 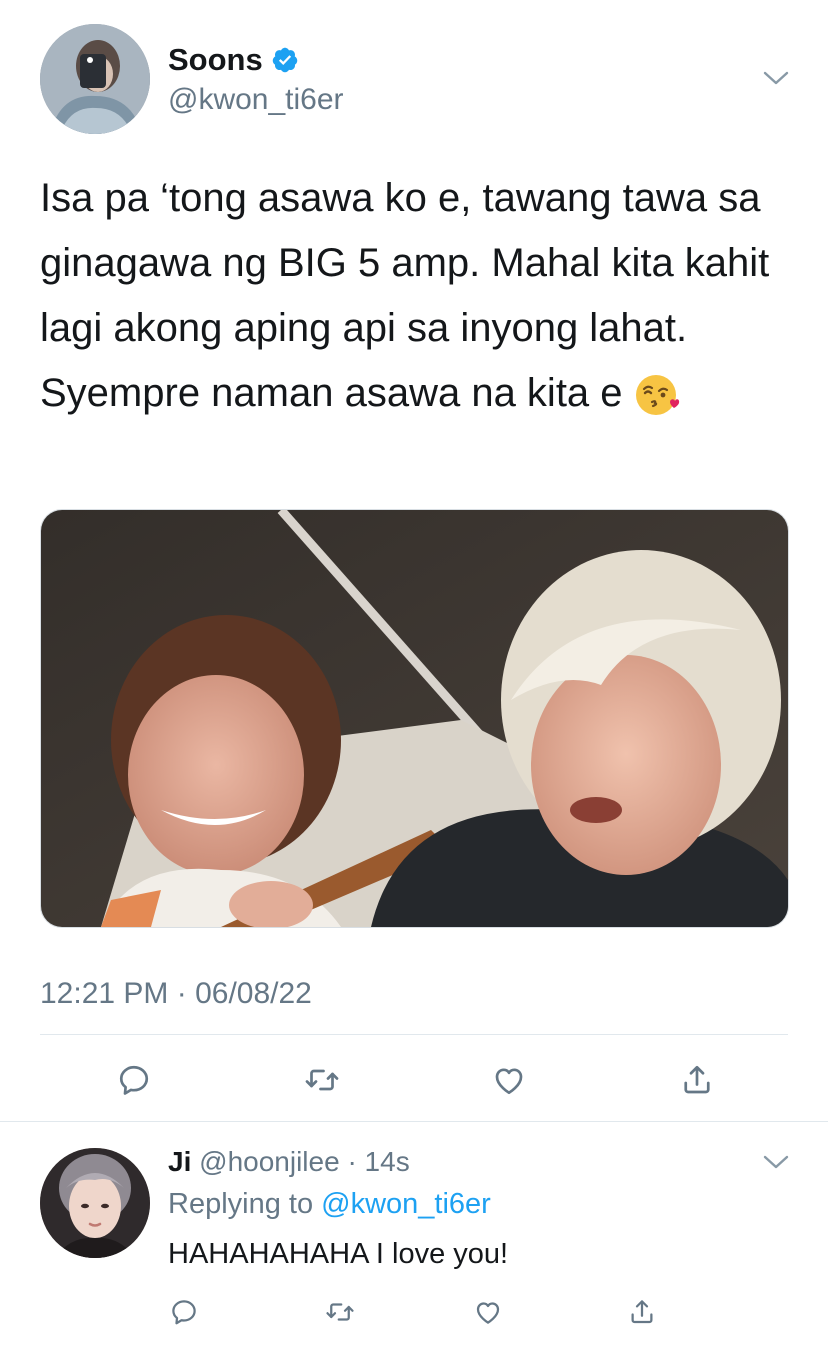 I want to click on author-name-text: Soons, so click(x=215, y=60).